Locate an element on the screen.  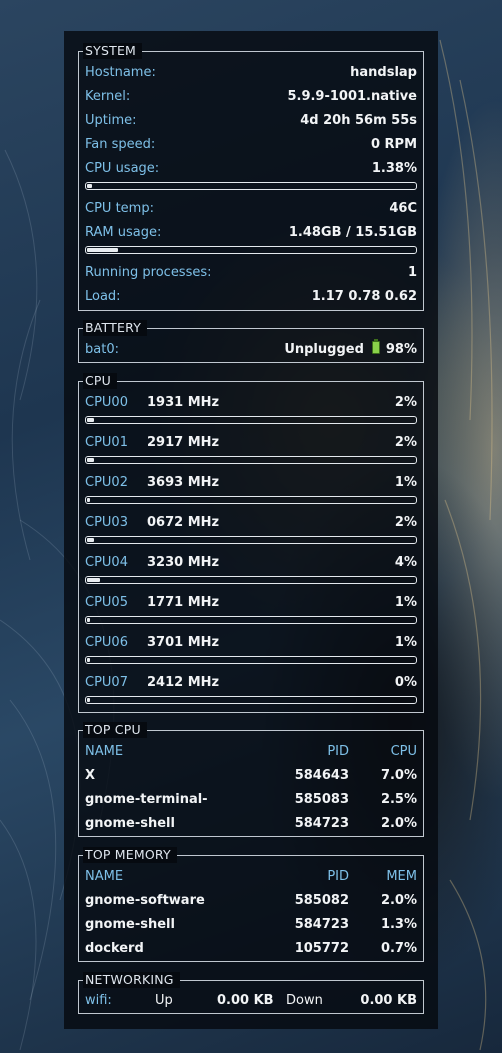
process-row: X 584643 7.0% is located at coordinates (251, 776).